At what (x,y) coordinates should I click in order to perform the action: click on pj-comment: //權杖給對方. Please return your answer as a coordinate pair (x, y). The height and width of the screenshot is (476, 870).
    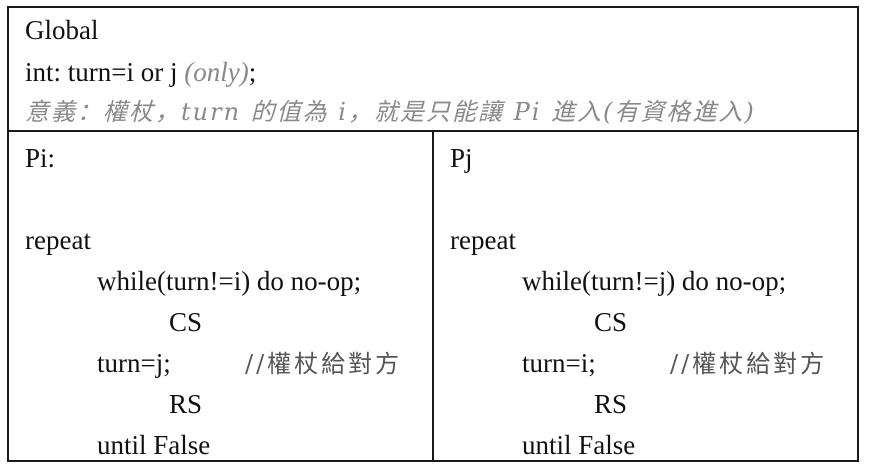
    Looking at the image, I should click on (749, 364).